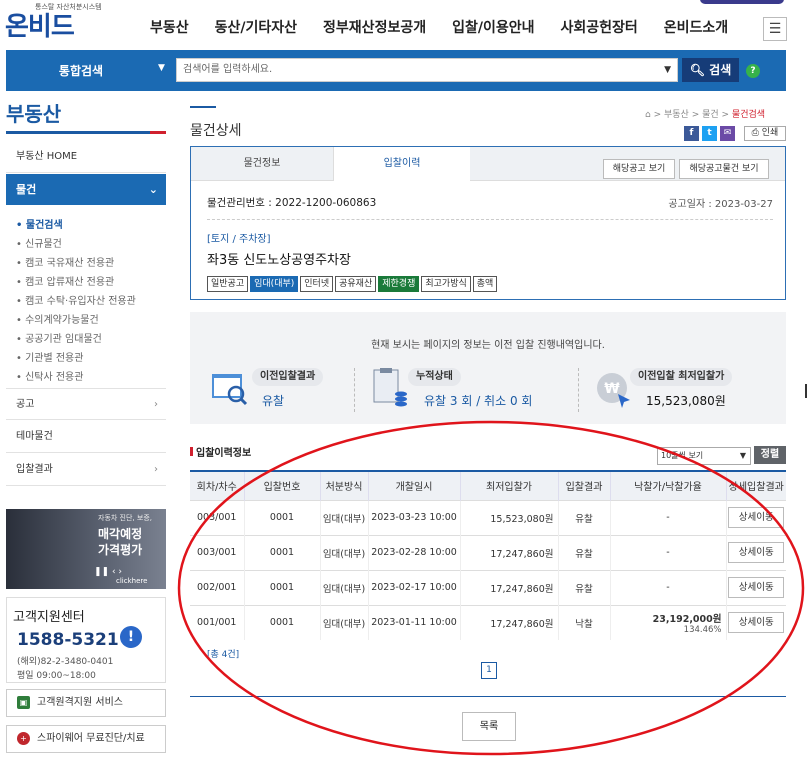 The image size is (807, 764). What do you see at coordinates (217, 587) in the screenshot?
I see `cell-round: 002/001` at bounding box center [217, 587].